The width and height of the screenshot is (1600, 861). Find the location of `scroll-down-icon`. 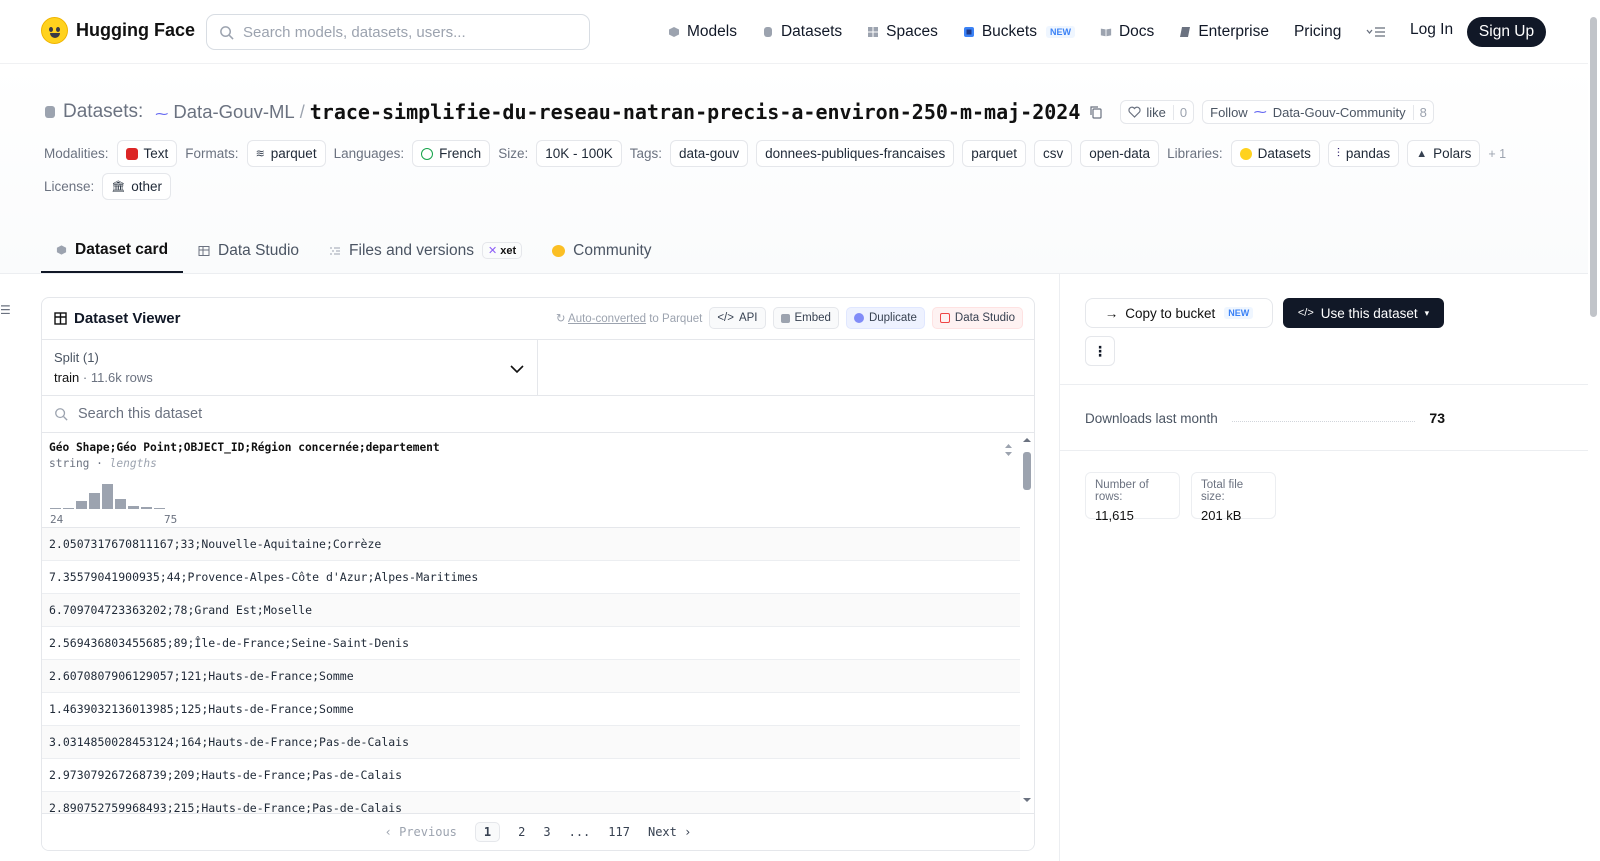

scroll-down-icon is located at coordinates (1027, 800).